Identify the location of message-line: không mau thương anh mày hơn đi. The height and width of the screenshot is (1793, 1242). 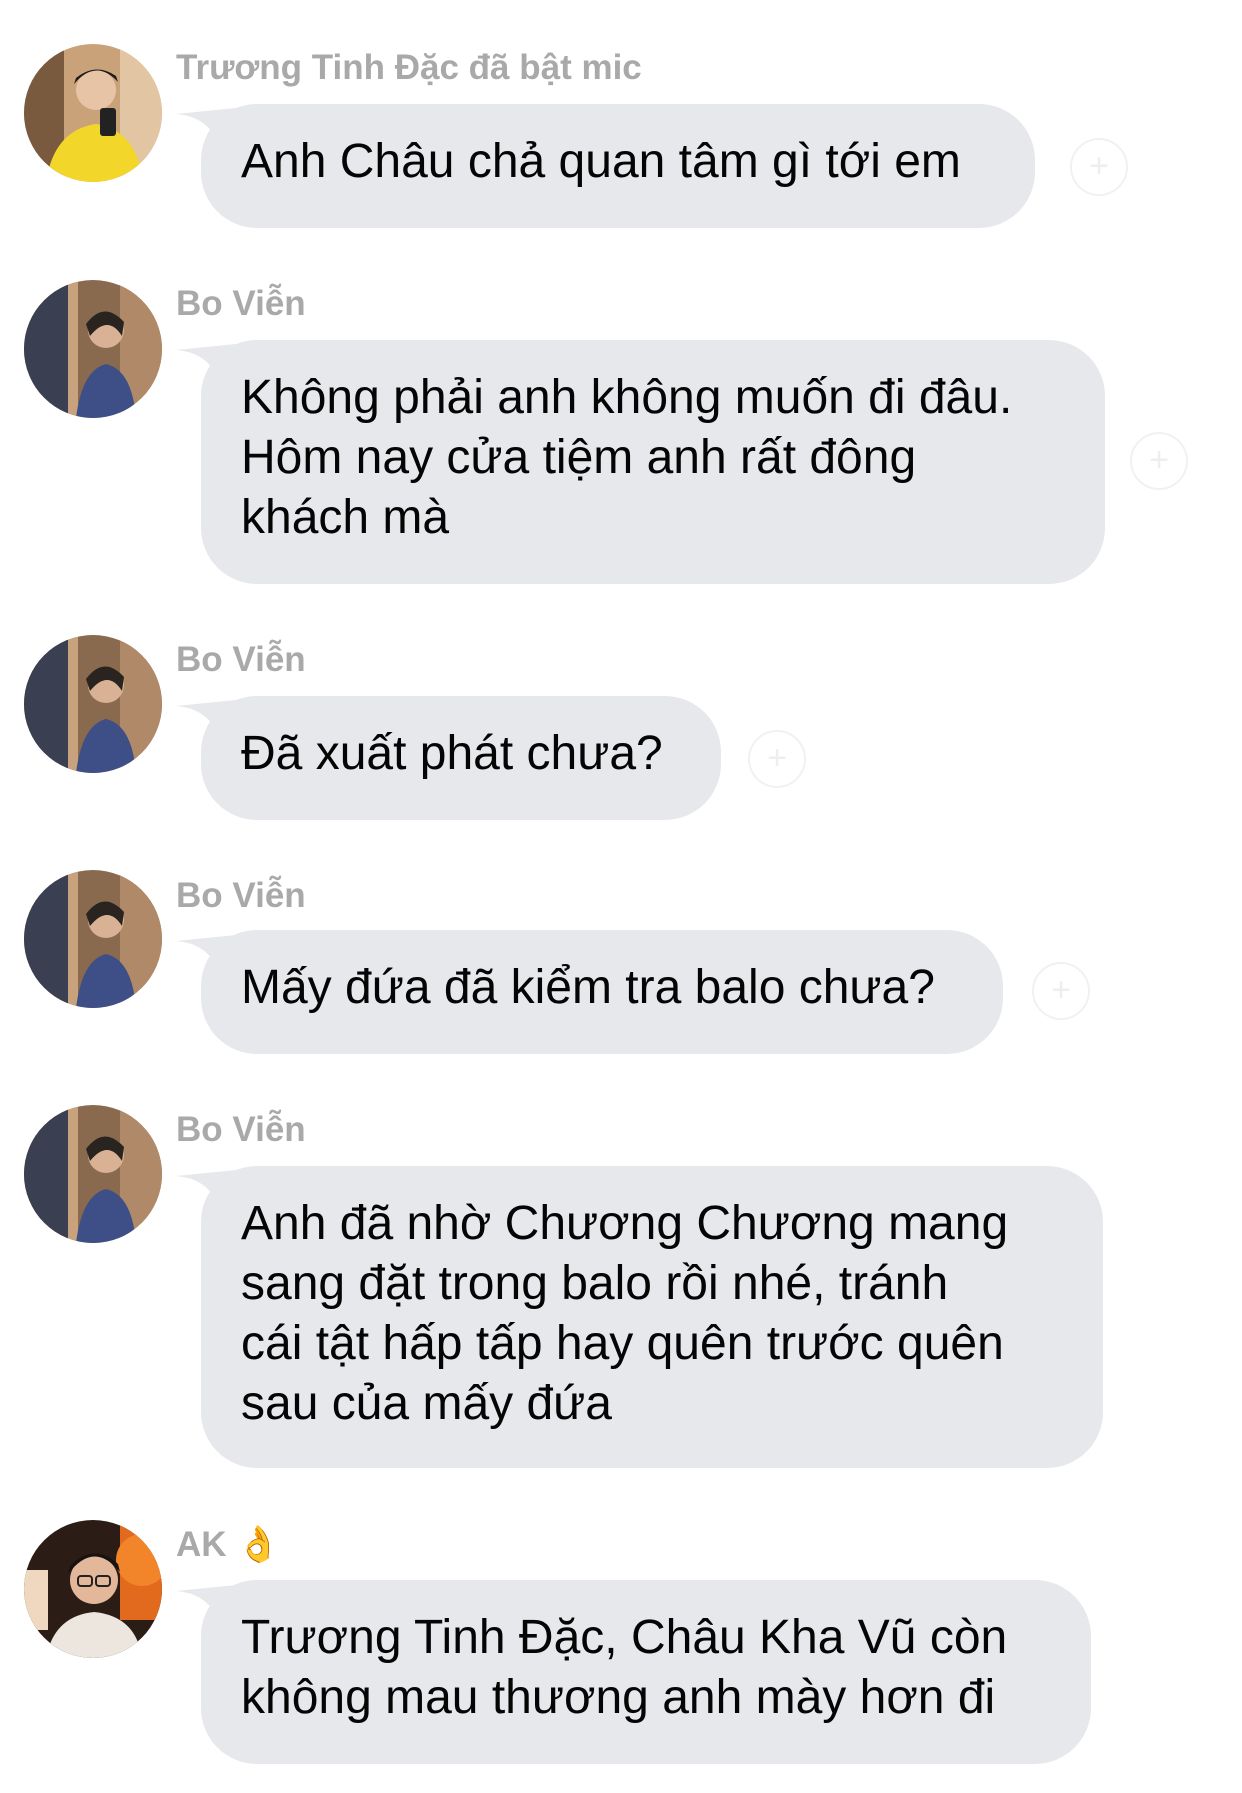
(618, 1697).